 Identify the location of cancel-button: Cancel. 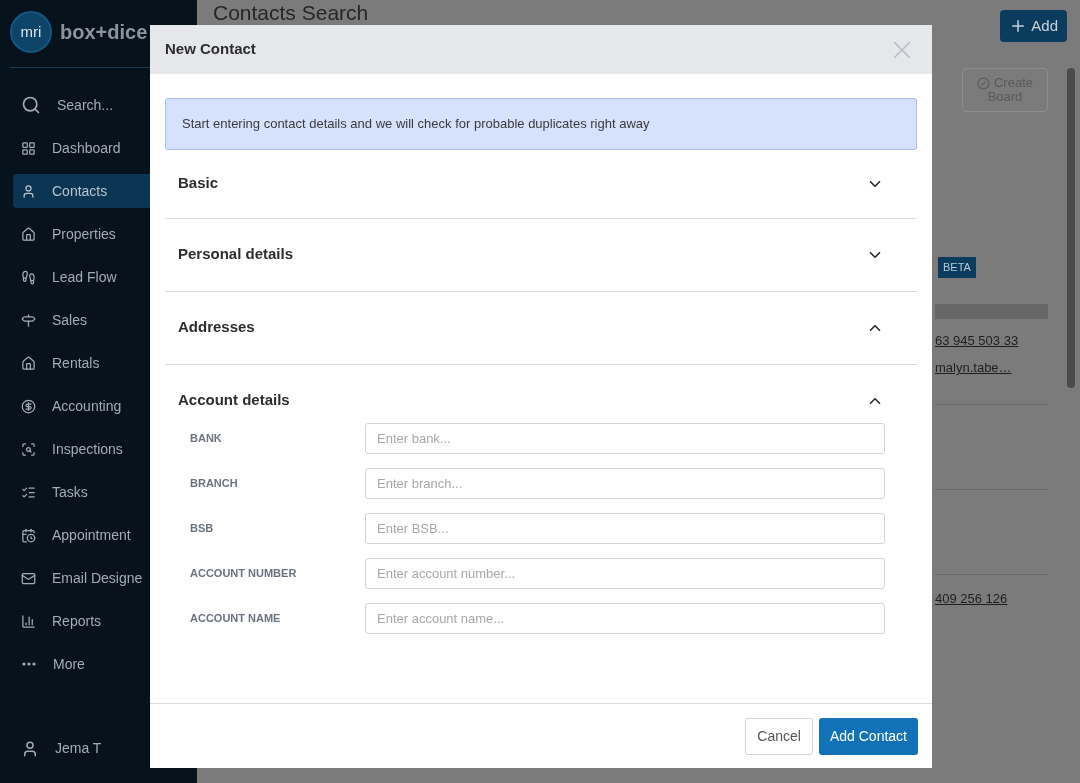
(779, 736).